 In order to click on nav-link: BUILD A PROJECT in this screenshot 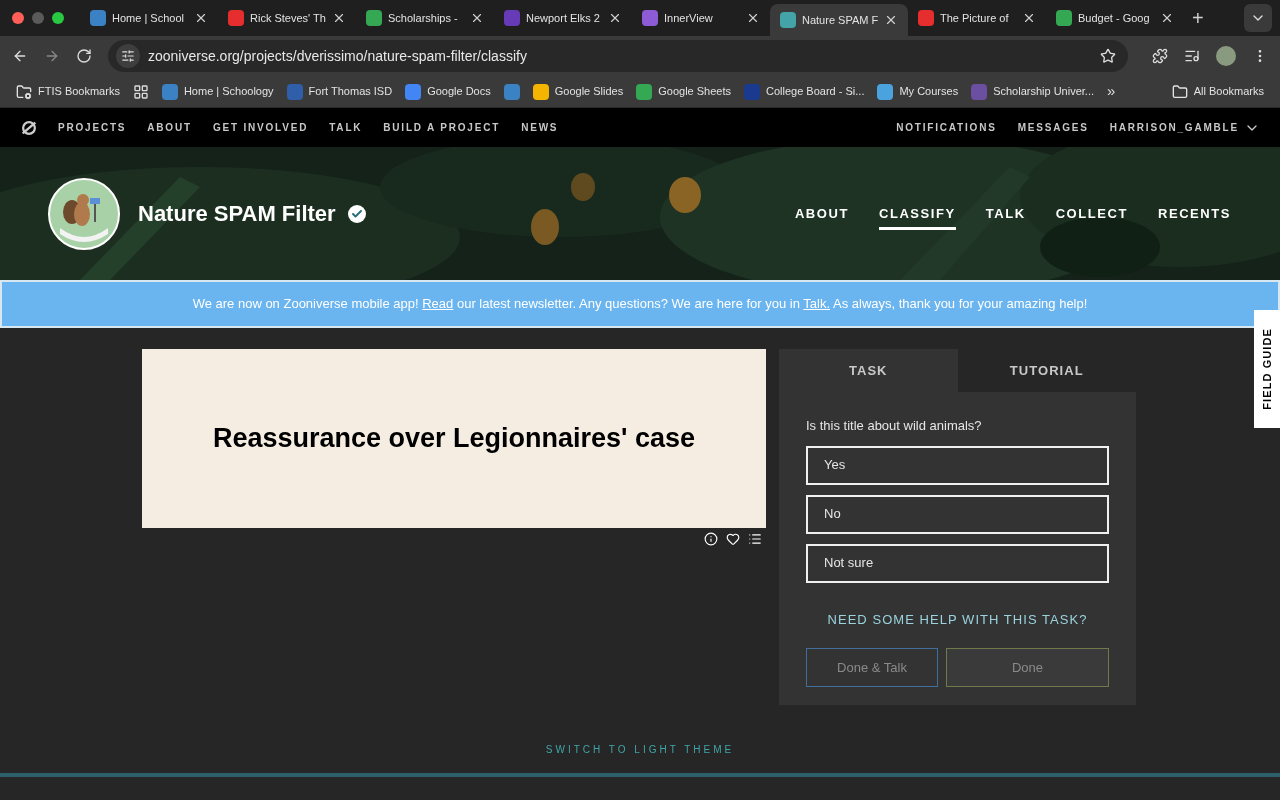, I will do `click(442, 127)`.